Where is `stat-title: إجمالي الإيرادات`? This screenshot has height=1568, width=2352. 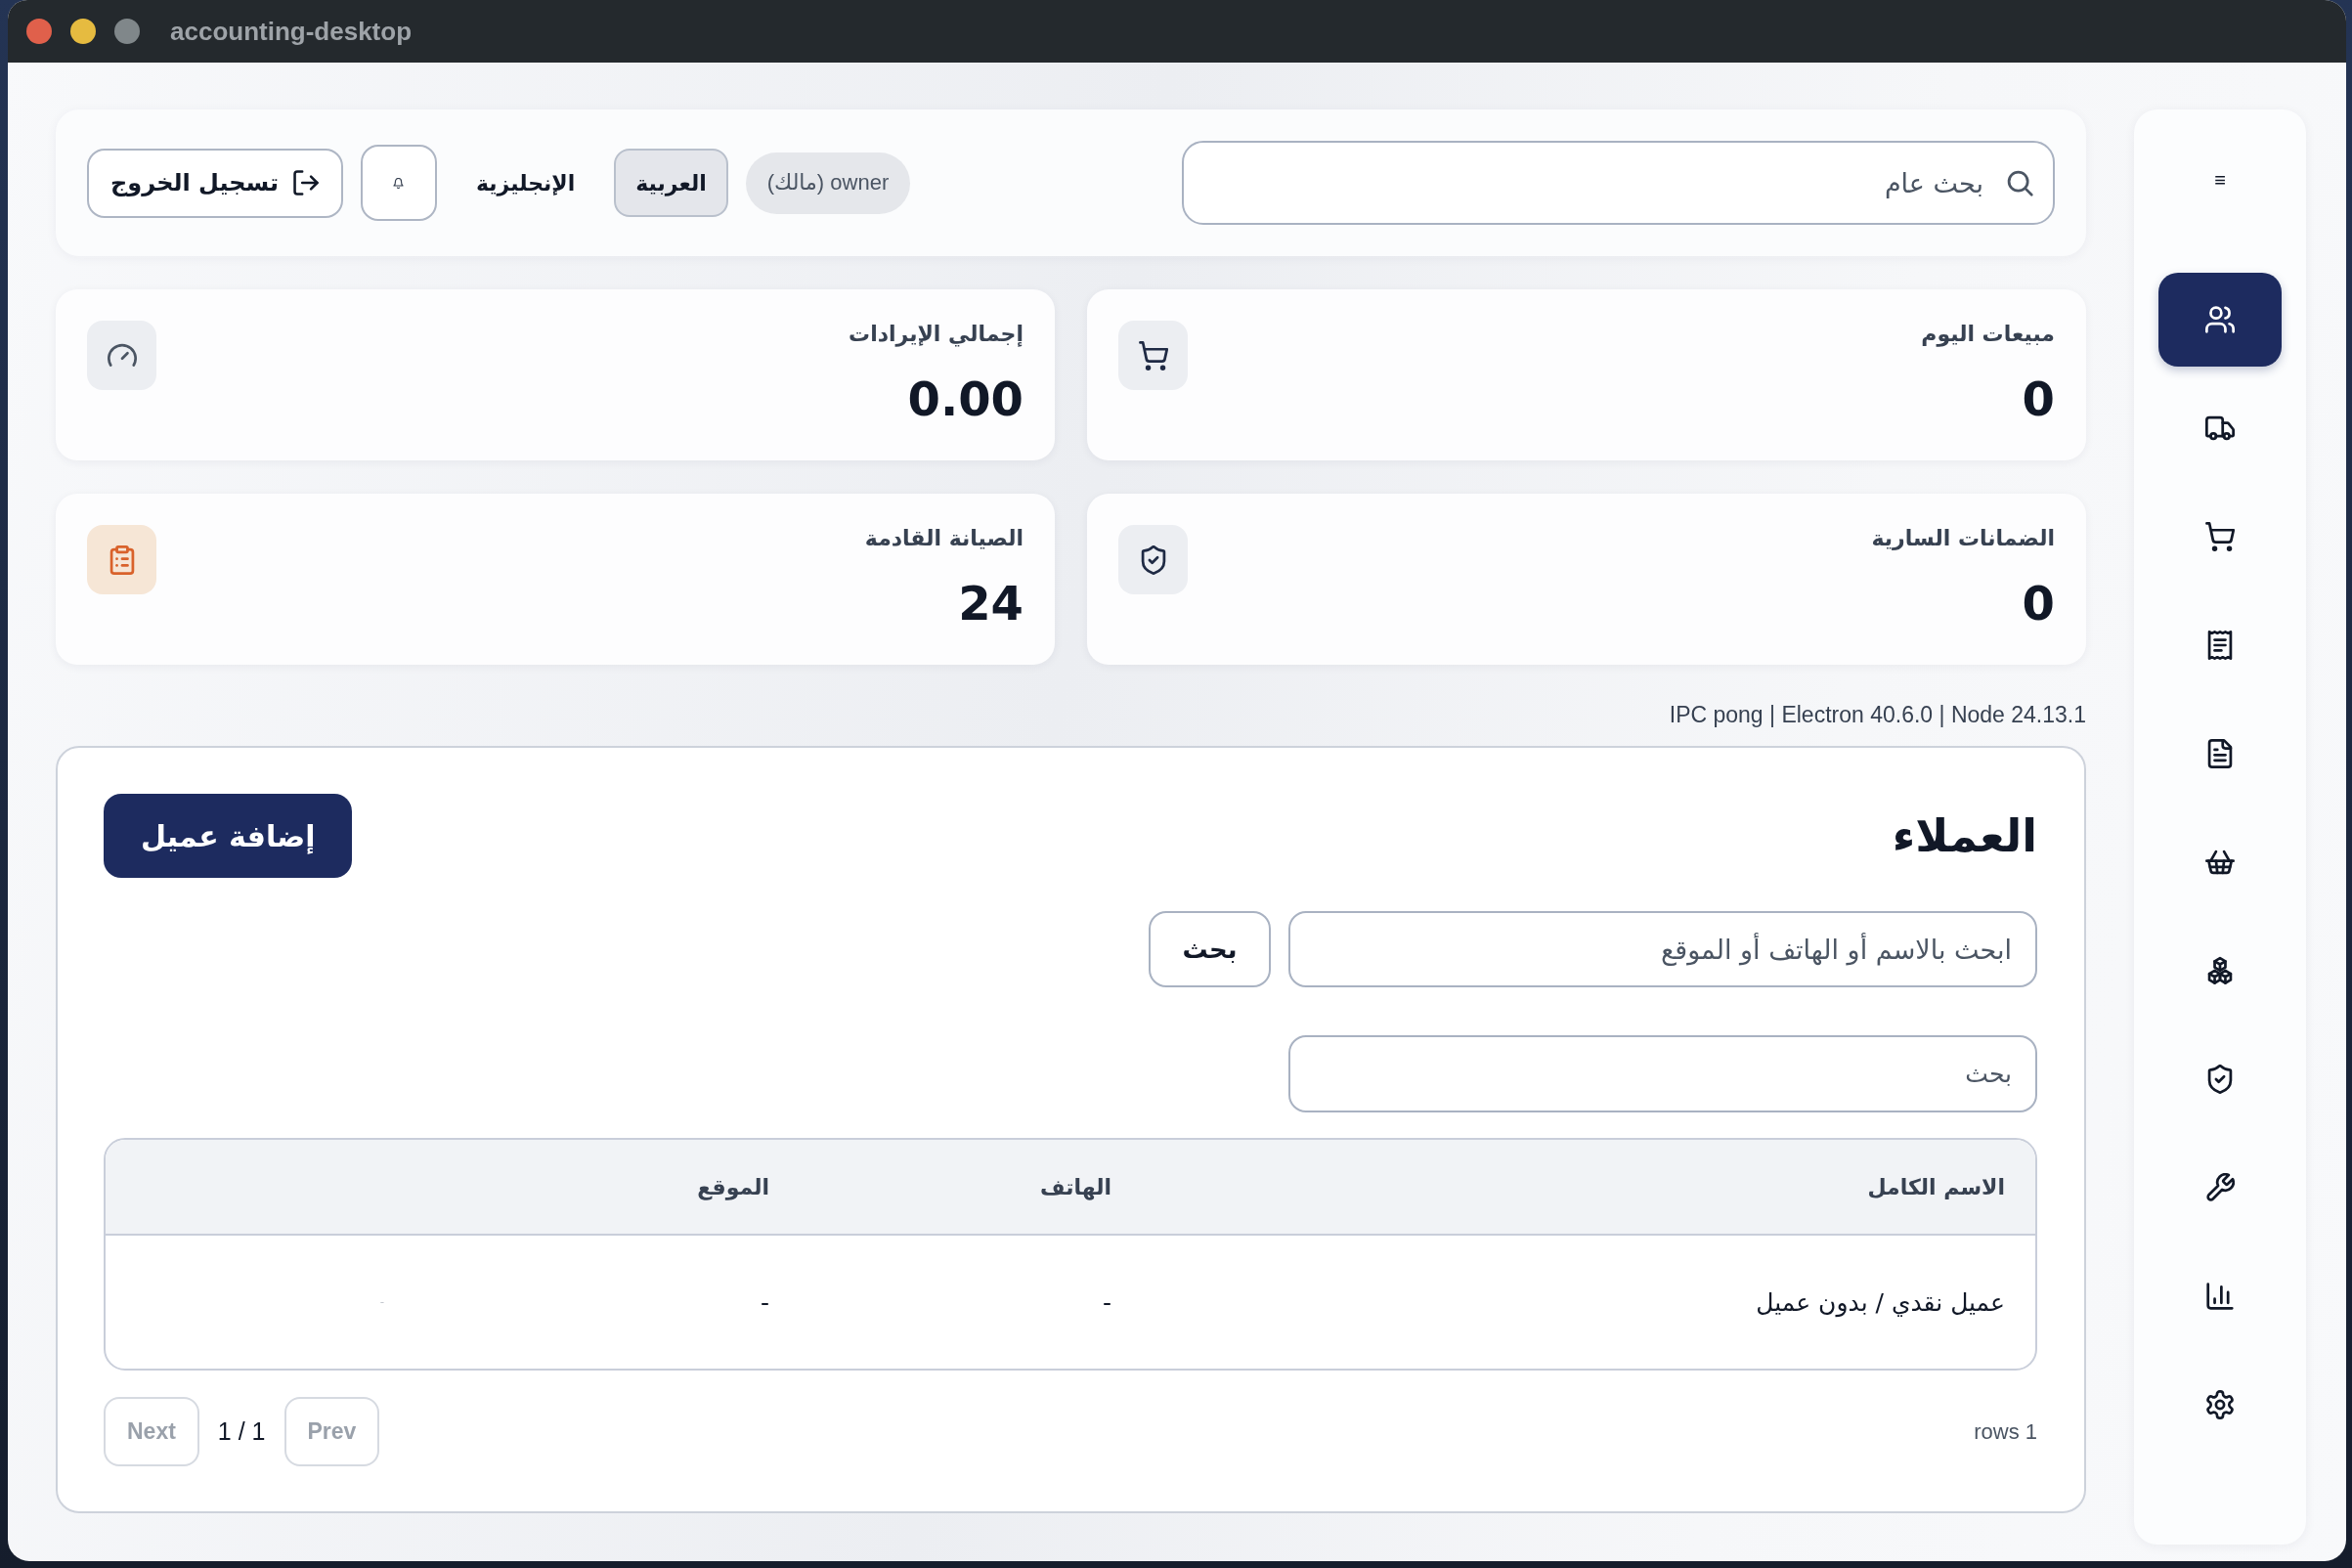
stat-title: إجمالي الإيرادات is located at coordinates (937, 334).